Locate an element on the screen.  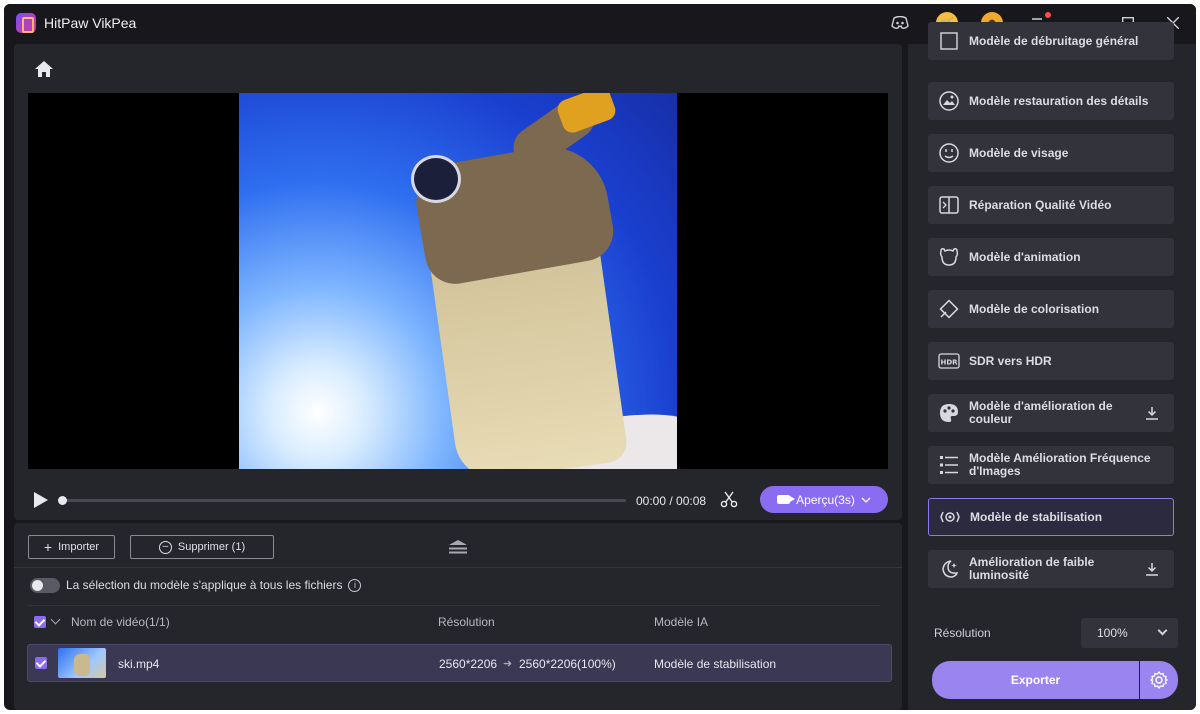
preview-button-label: Aperçu(3s) is located at coordinates (825, 499).